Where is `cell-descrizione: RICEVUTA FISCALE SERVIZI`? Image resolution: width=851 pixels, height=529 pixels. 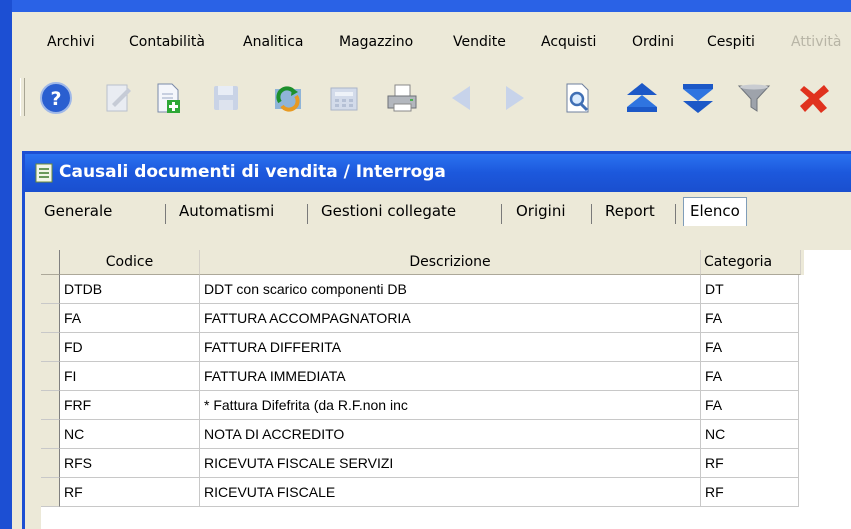 cell-descrizione: RICEVUTA FISCALE SERVIZI is located at coordinates (450, 463).